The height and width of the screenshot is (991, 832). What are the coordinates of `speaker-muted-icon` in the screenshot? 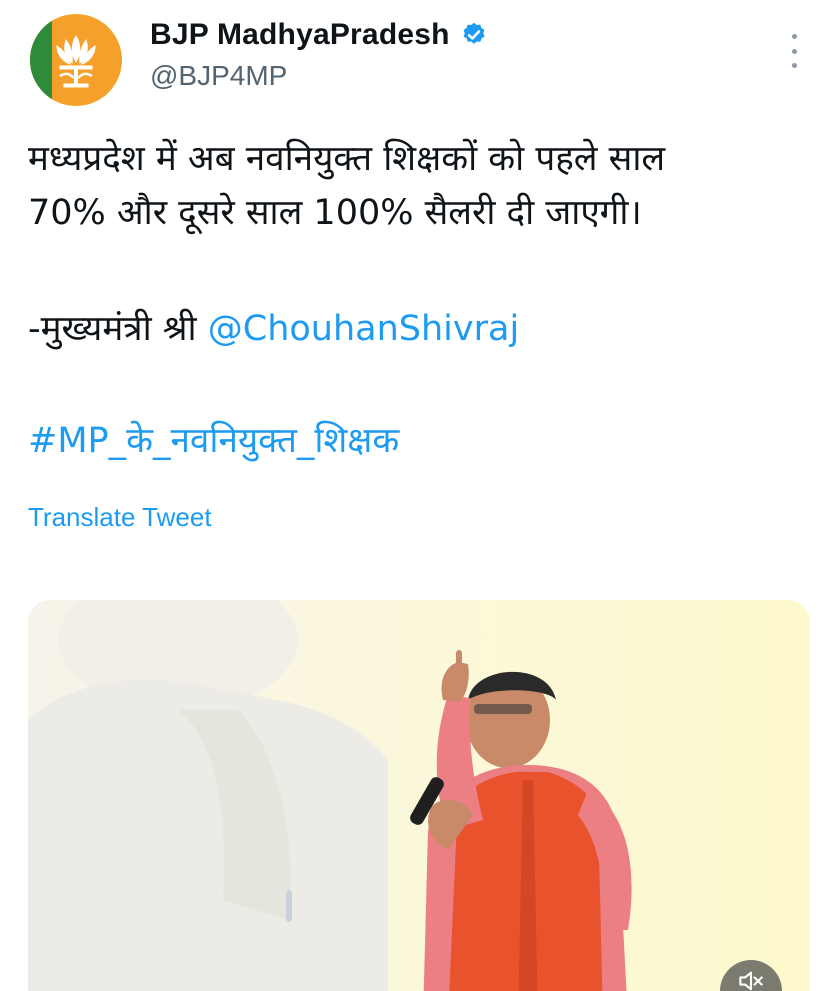 It's located at (751, 981).